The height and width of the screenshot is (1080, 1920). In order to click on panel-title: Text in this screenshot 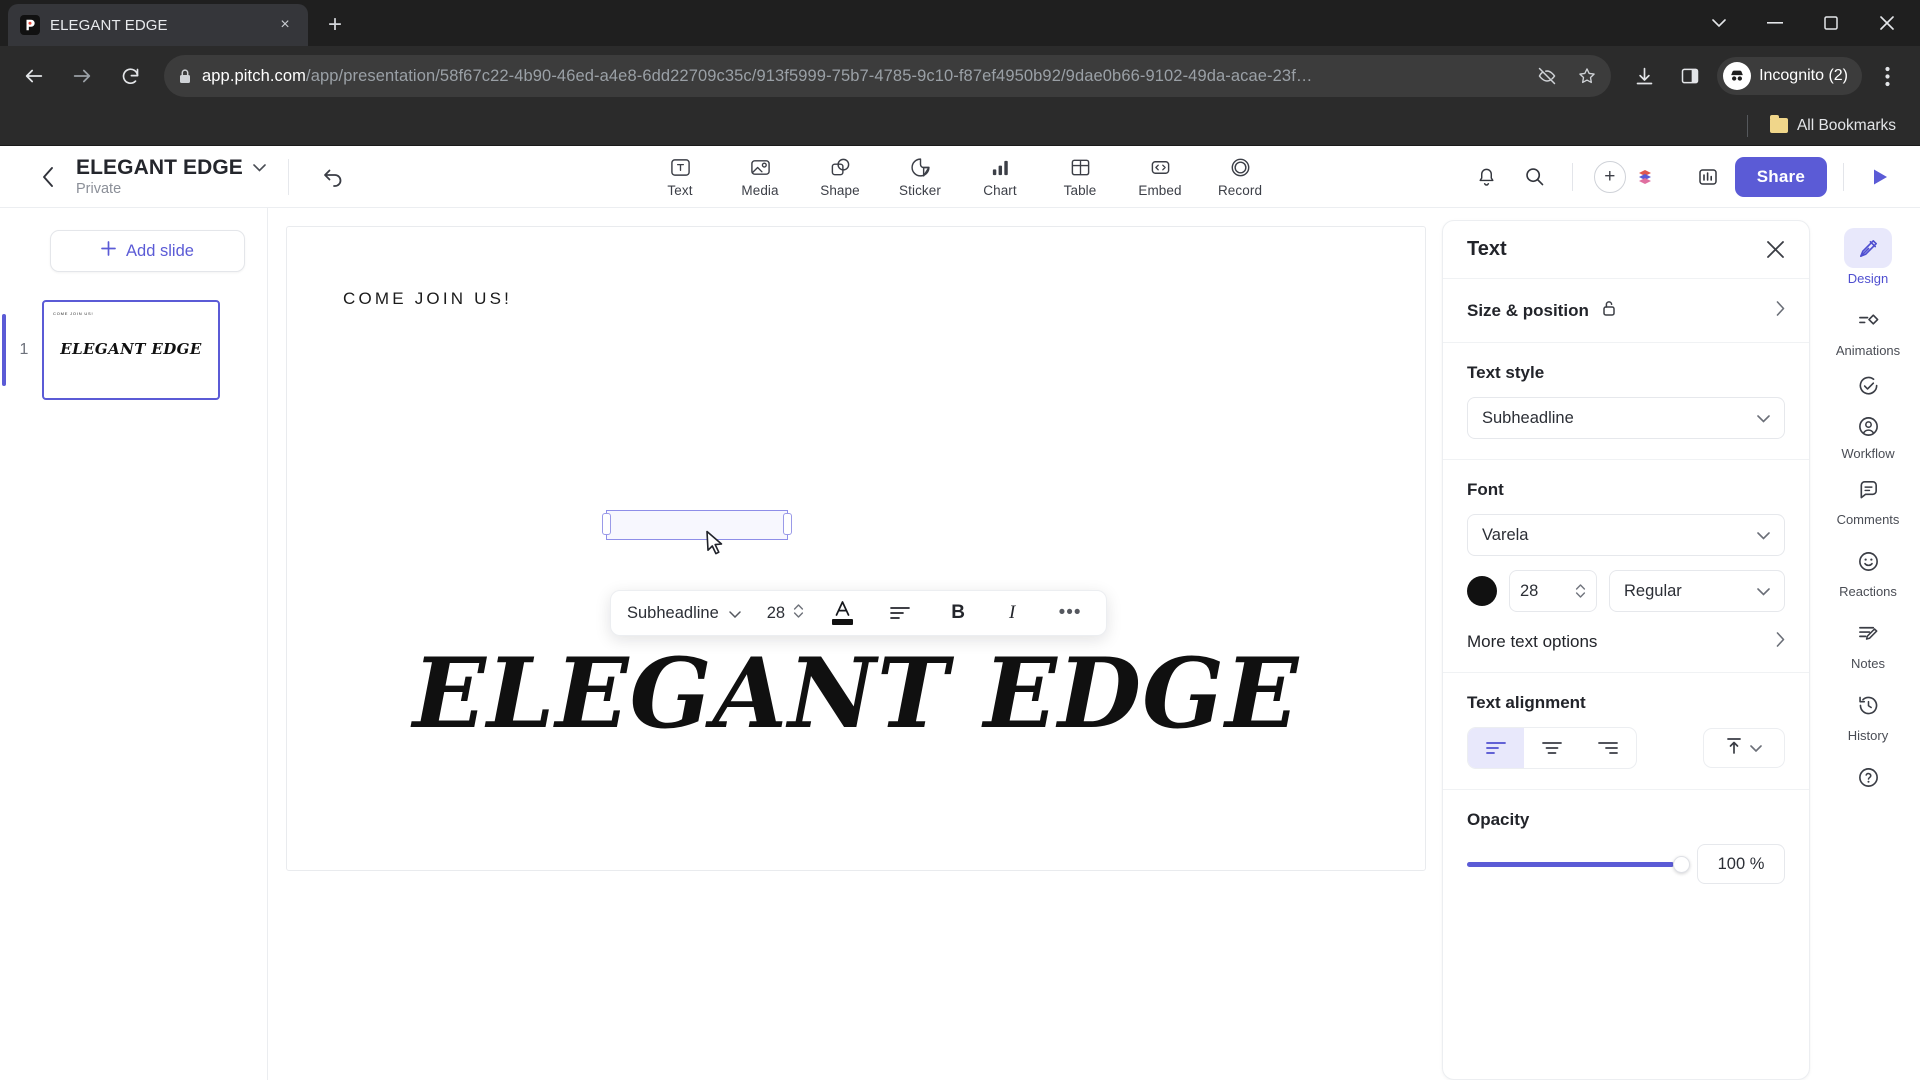, I will do `click(1487, 249)`.